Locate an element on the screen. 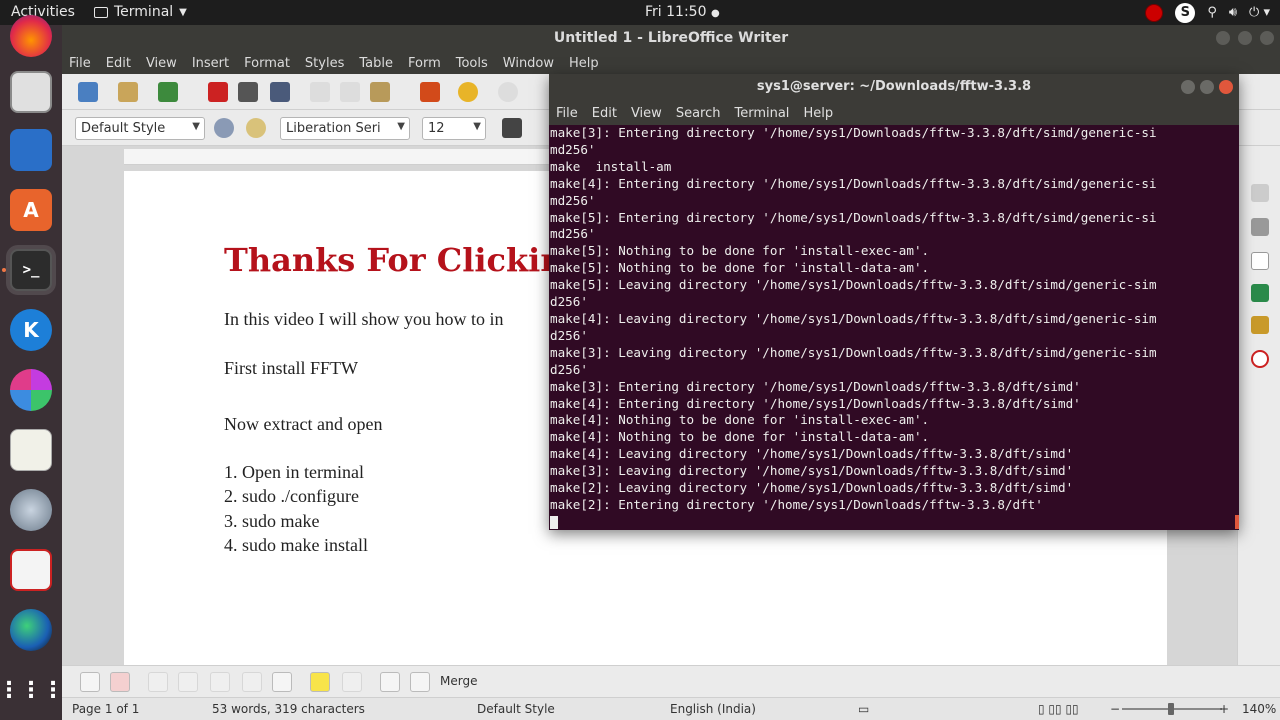  merge-button: Merge is located at coordinates (458, 681).